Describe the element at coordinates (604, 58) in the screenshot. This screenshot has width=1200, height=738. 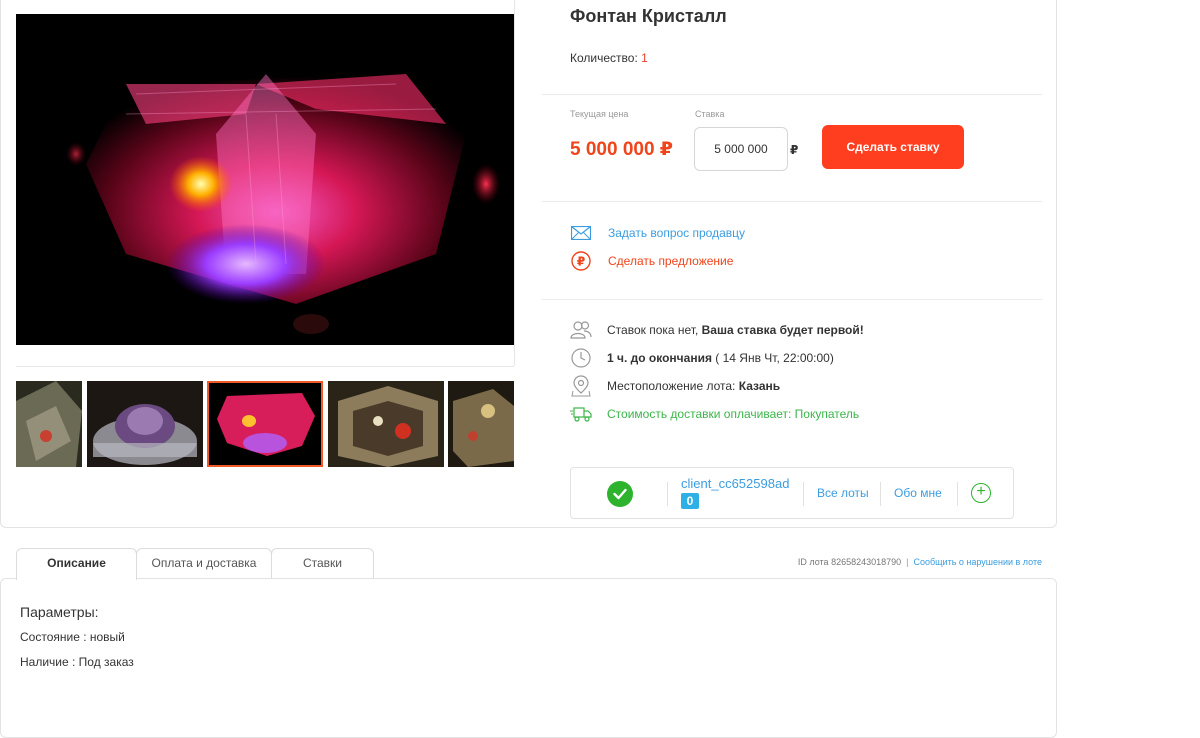
I see `quantity-label: Количество:` at that location.